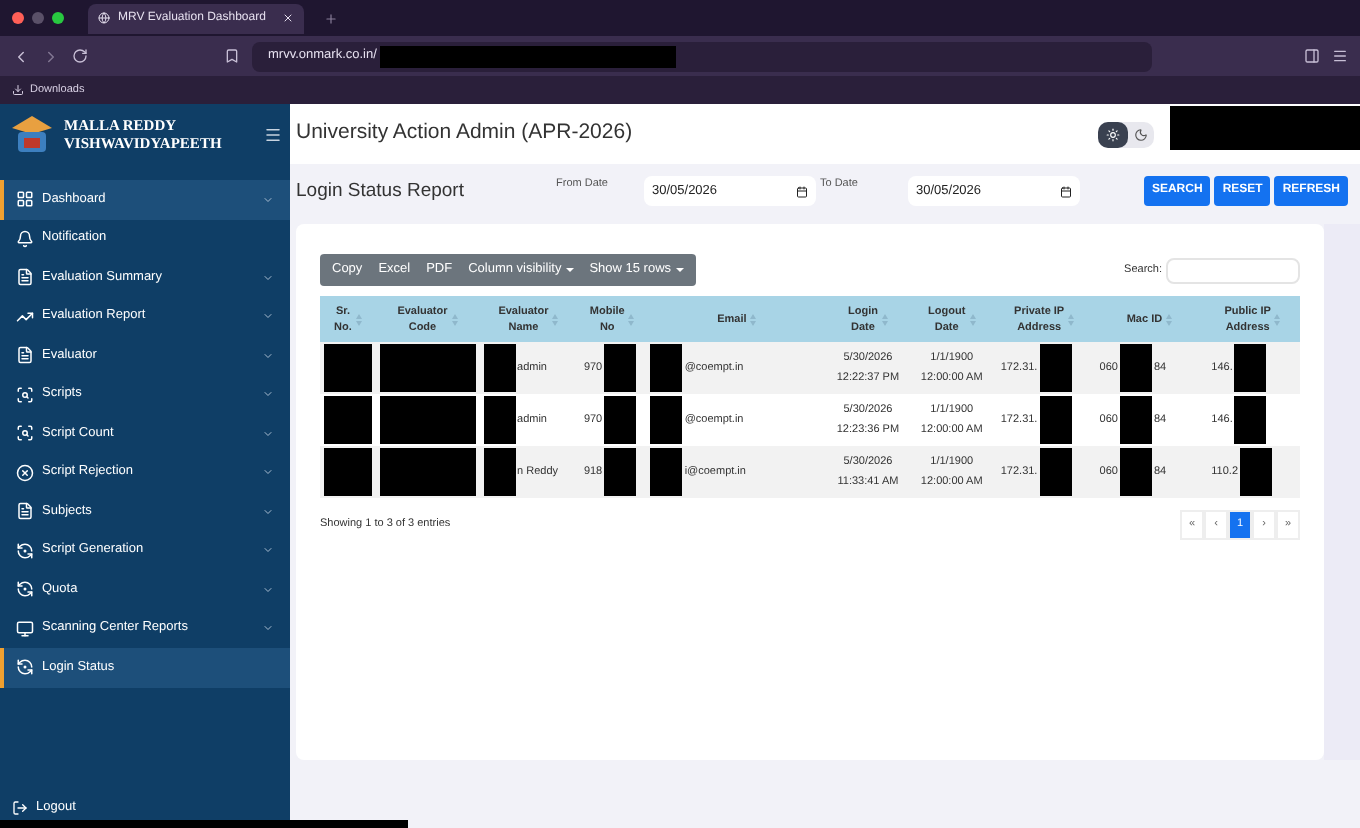  What do you see at coordinates (1126, 134) in the screenshot?
I see `theme-toggle` at bounding box center [1126, 134].